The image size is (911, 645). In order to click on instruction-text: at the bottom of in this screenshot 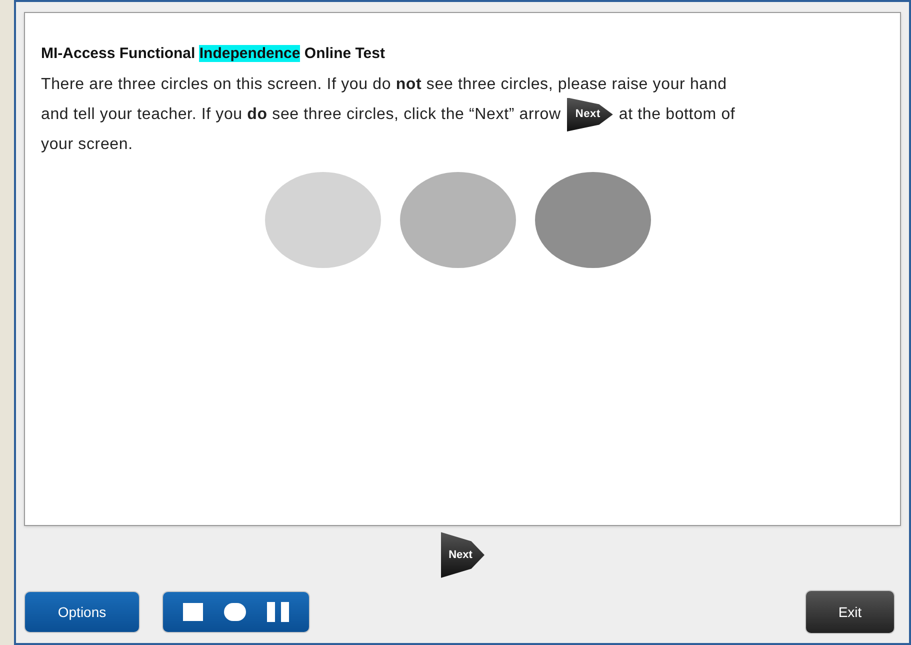, I will do `click(677, 114)`.